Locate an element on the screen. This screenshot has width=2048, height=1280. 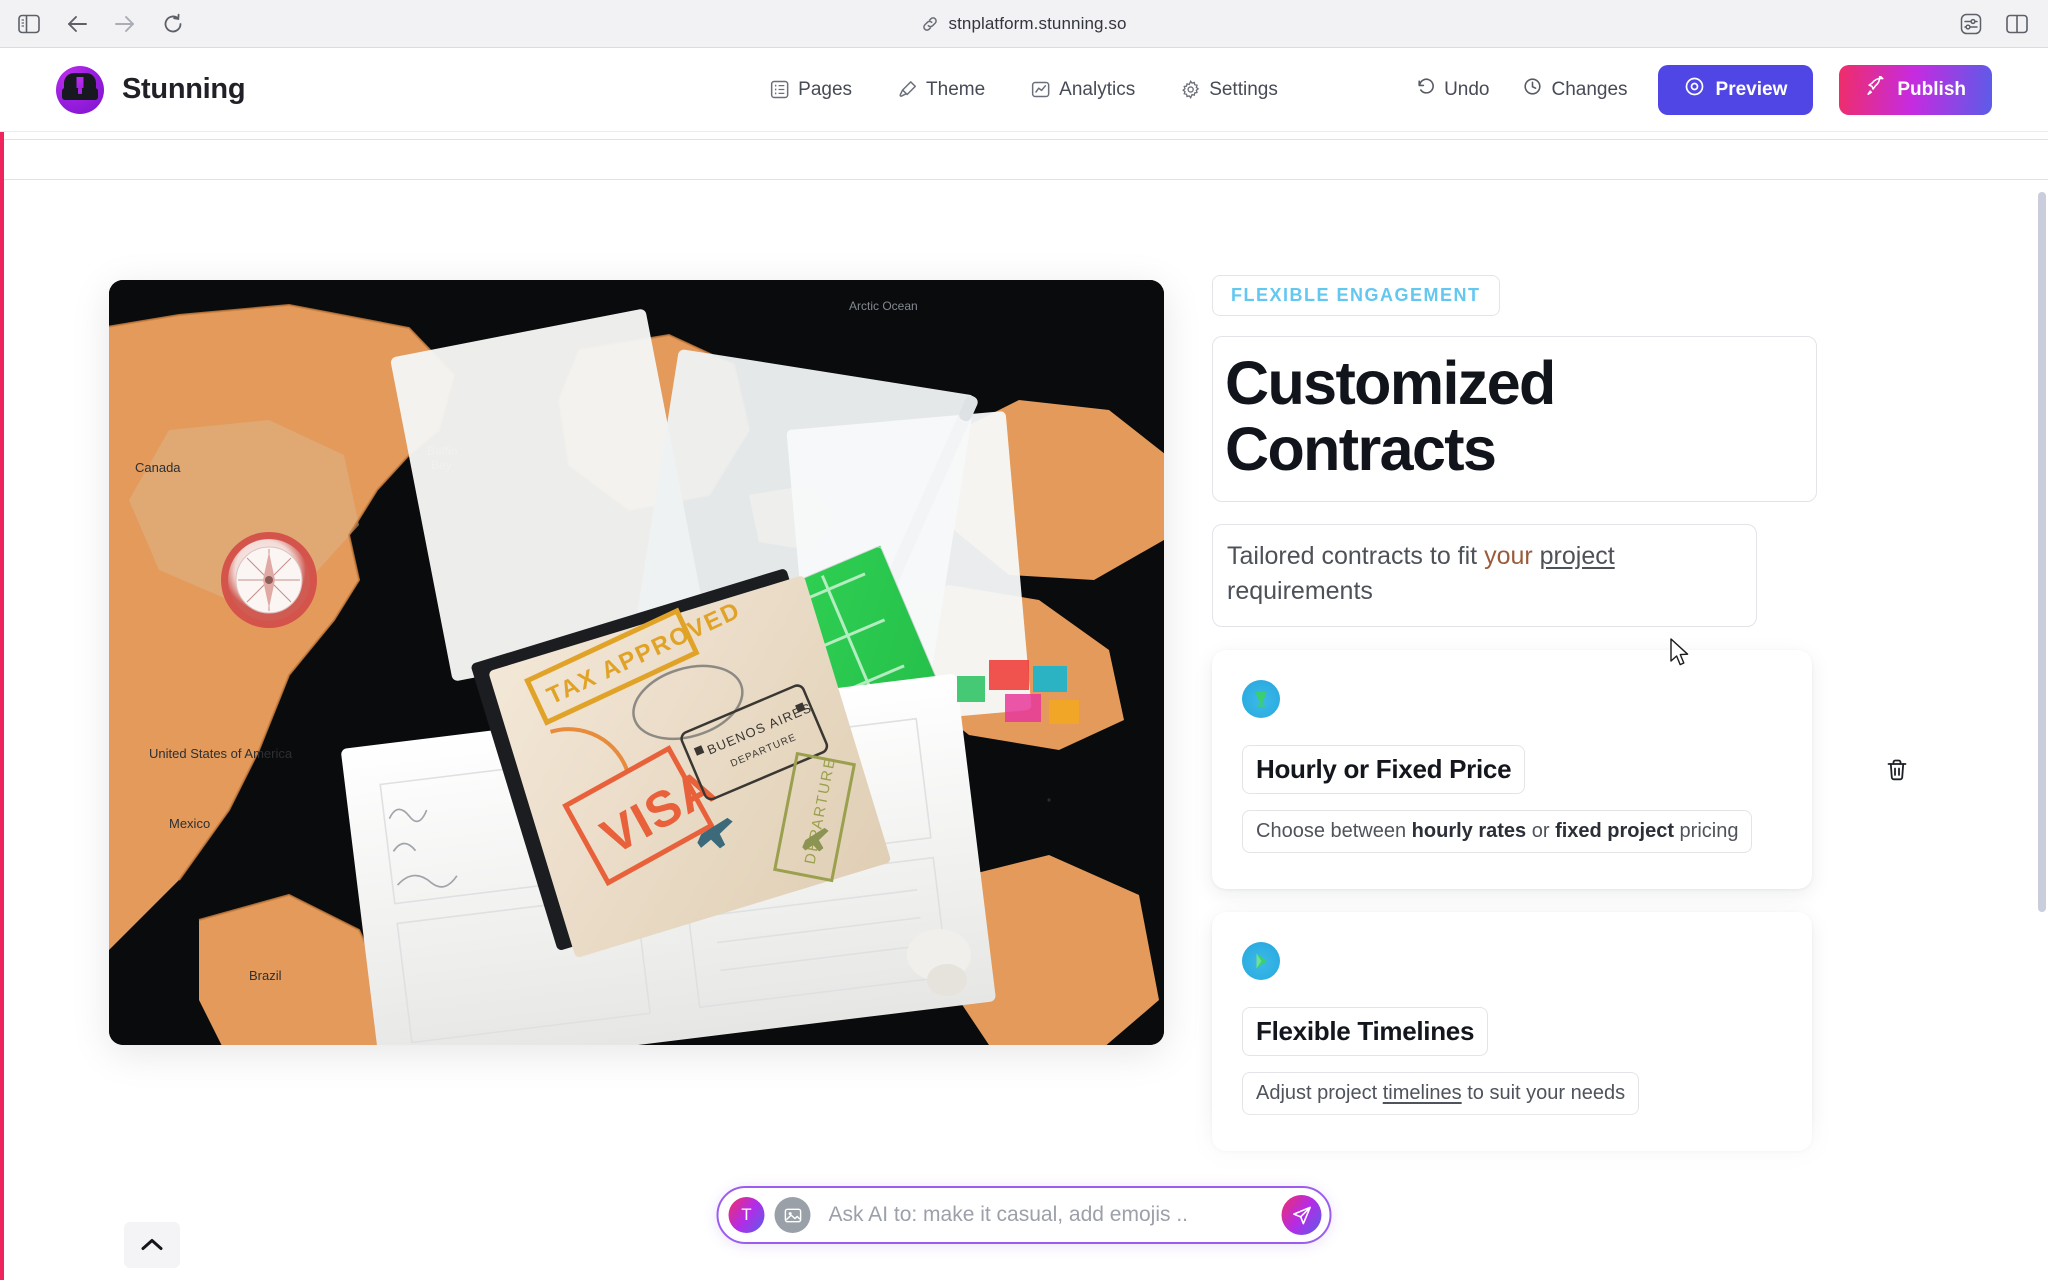
feature-title-editable-block: Flexible Timelines is located at coordinates (1365, 1031).